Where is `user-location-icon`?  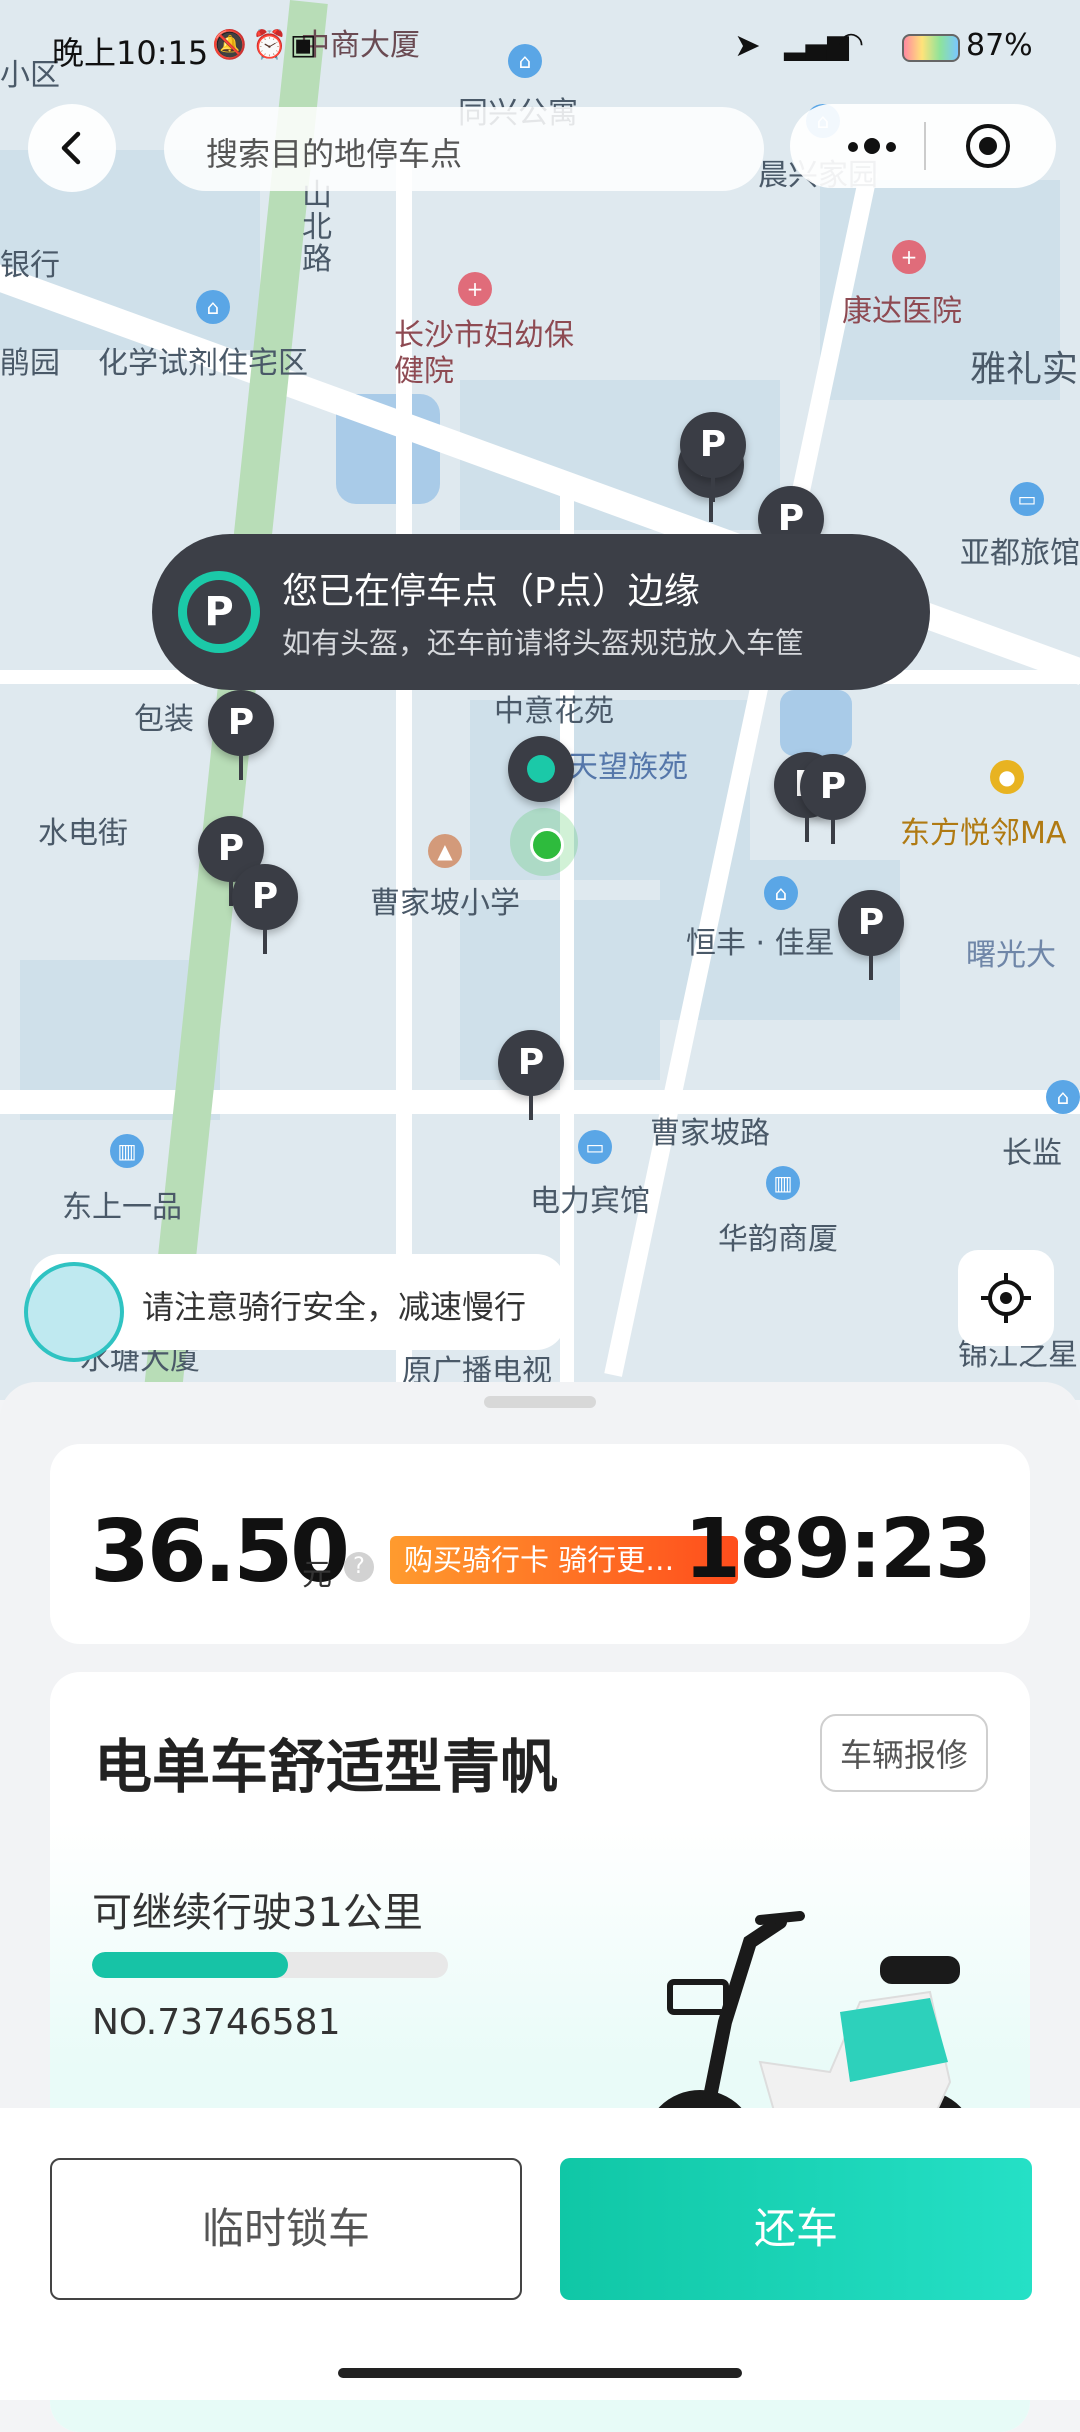
user-location-icon is located at coordinates (547, 845).